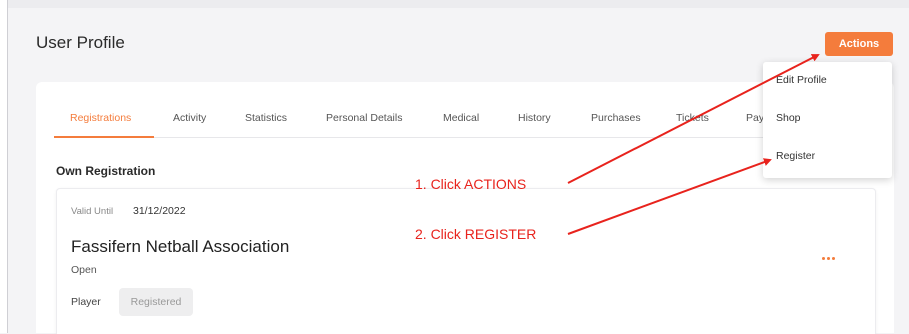  I want to click on tab-statistics: Statistics, so click(266, 118).